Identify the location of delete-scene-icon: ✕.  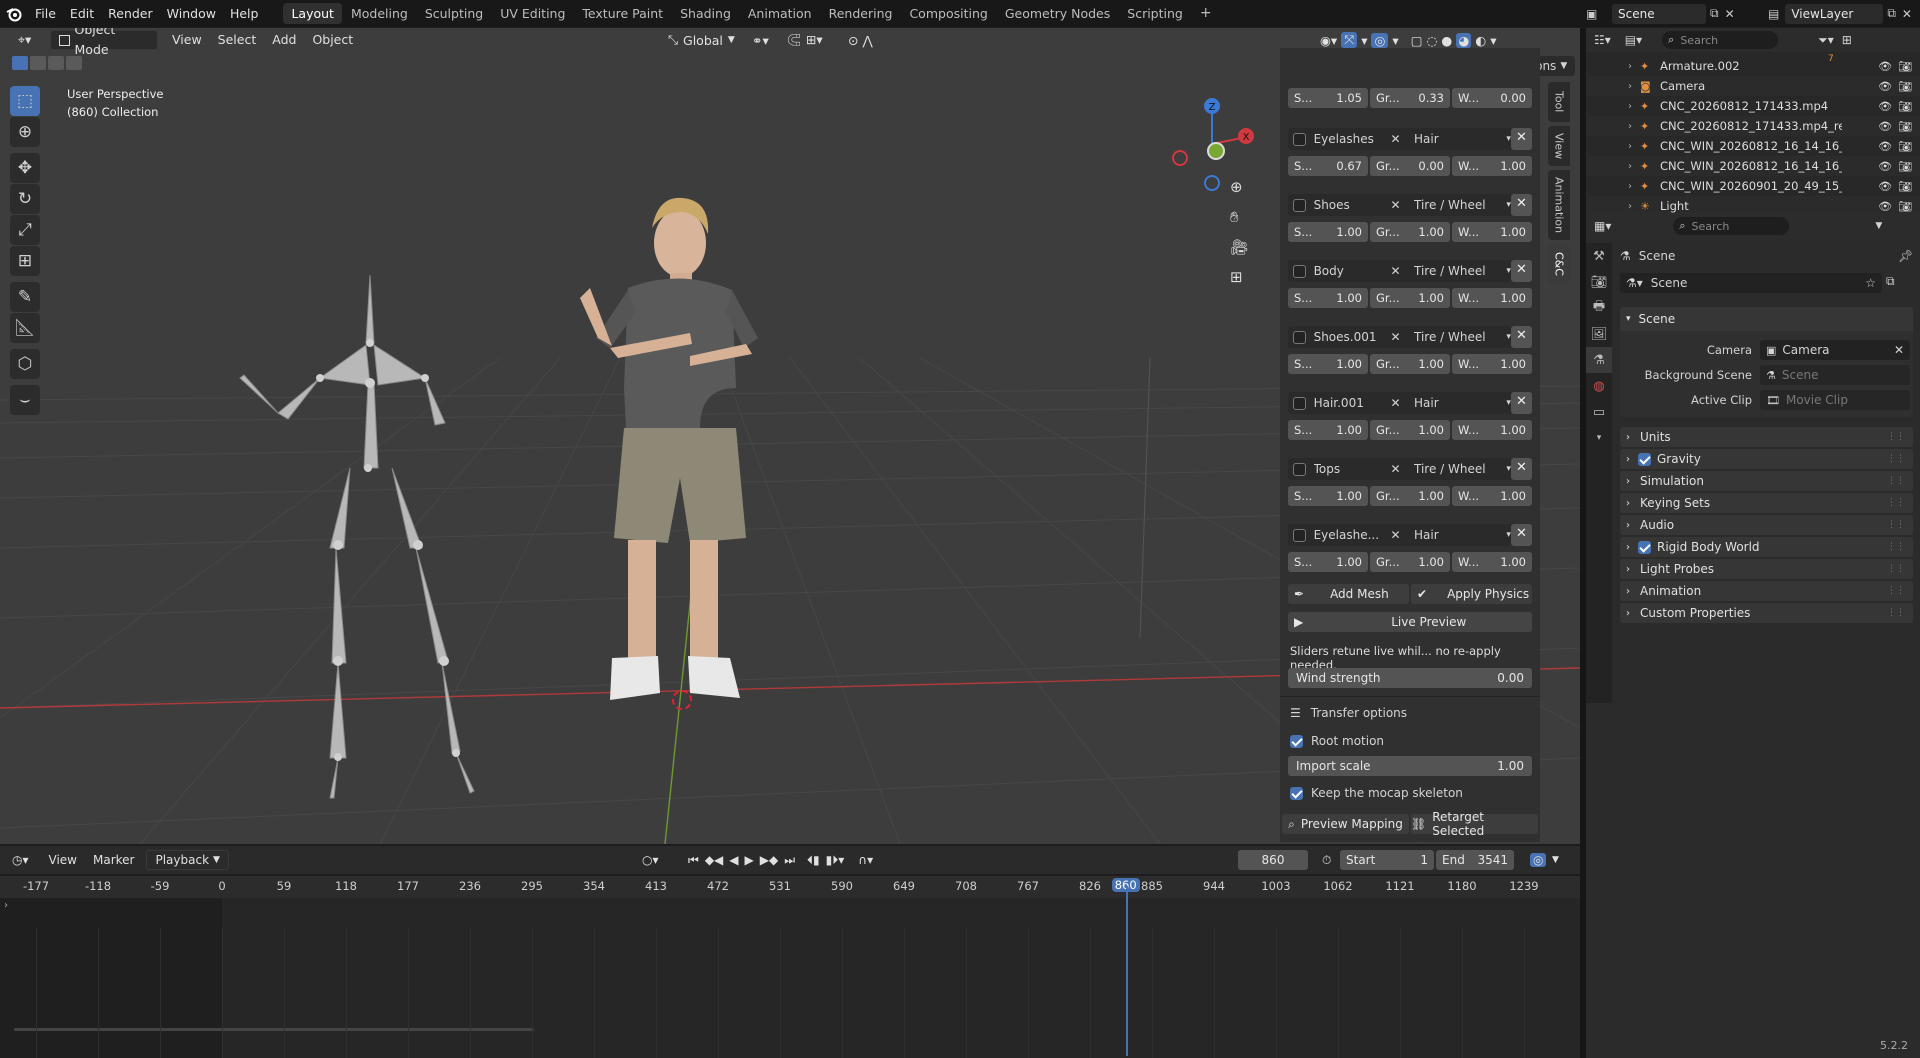
(1730, 14).